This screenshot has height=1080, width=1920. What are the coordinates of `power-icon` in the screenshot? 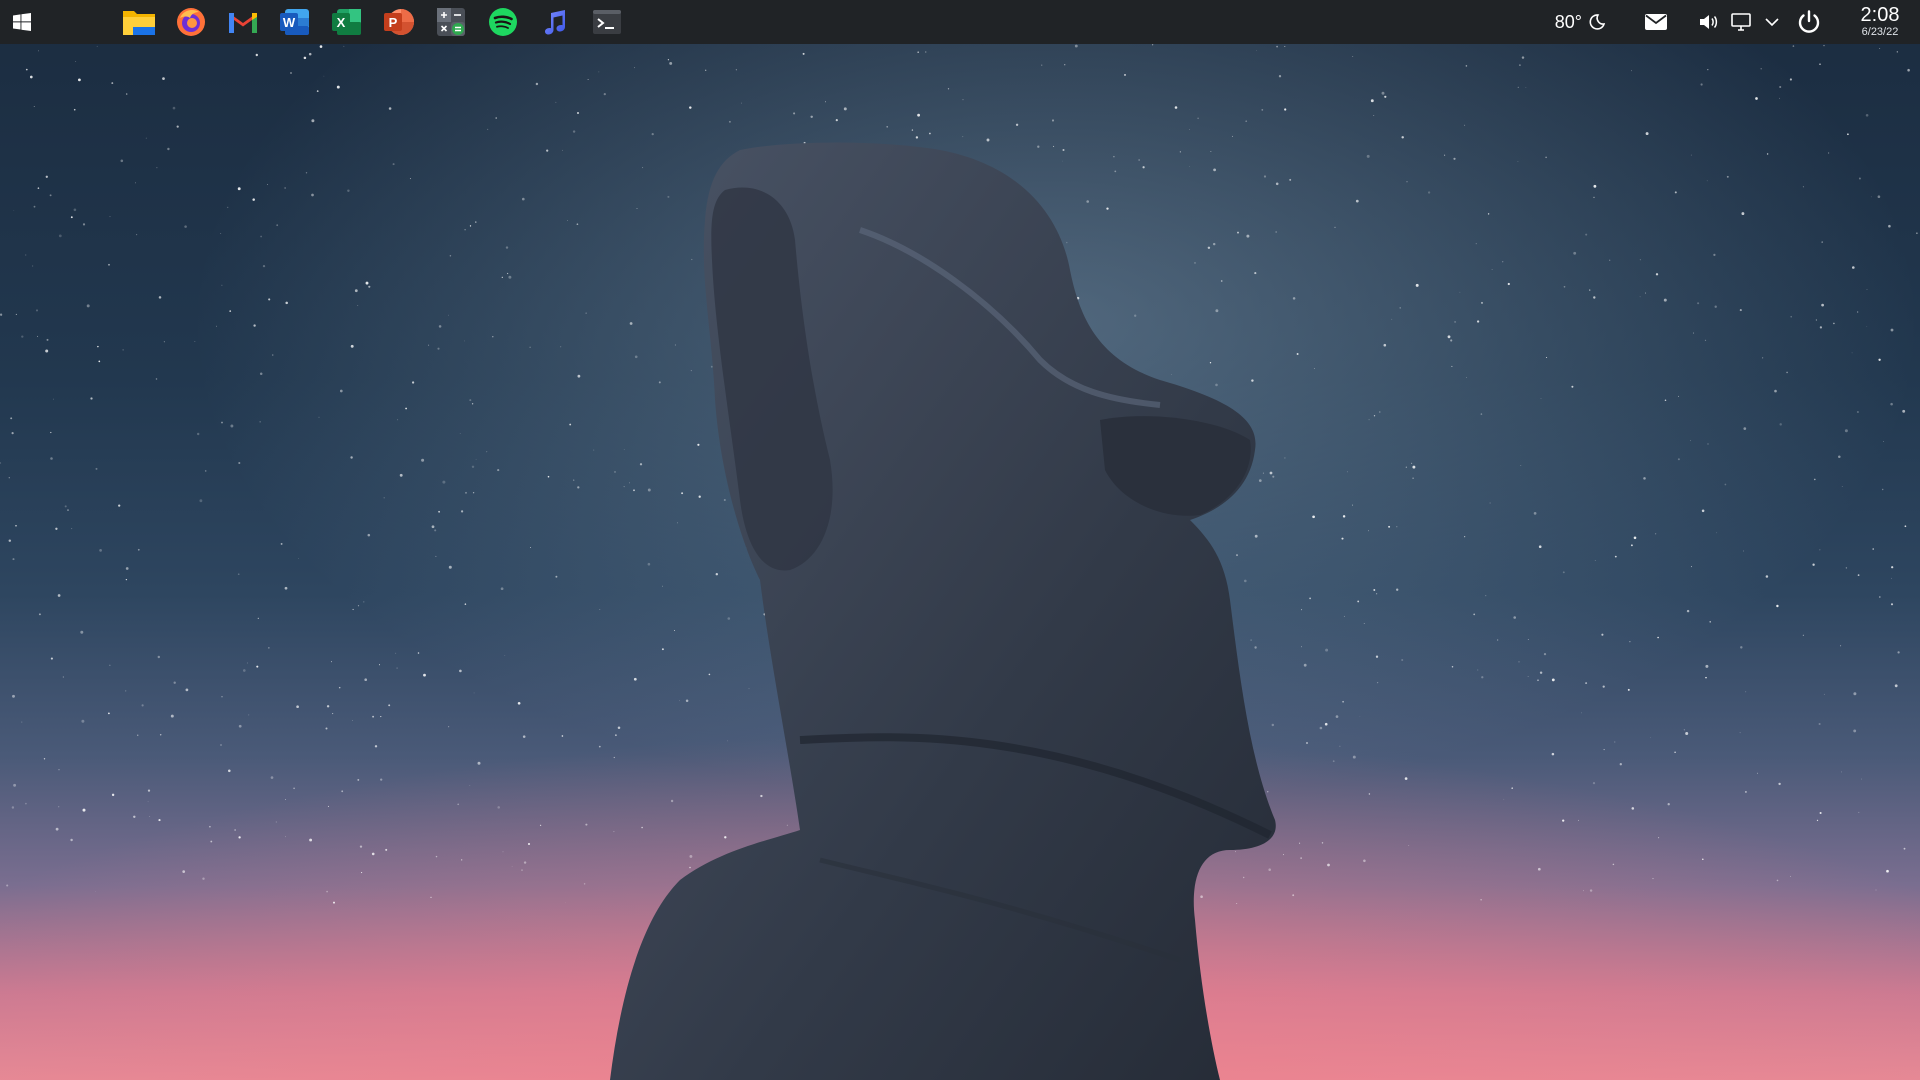 It's located at (1809, 21).